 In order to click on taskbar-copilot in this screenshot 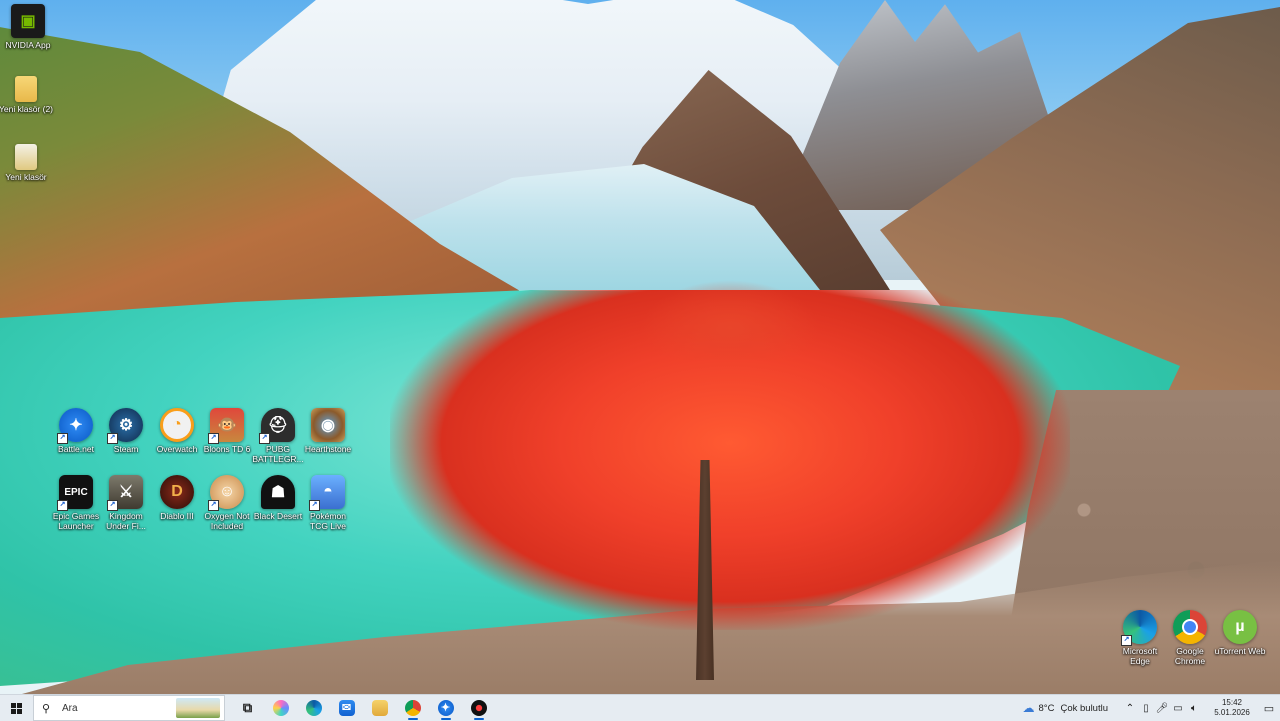, I will do `click(280, 708)`.